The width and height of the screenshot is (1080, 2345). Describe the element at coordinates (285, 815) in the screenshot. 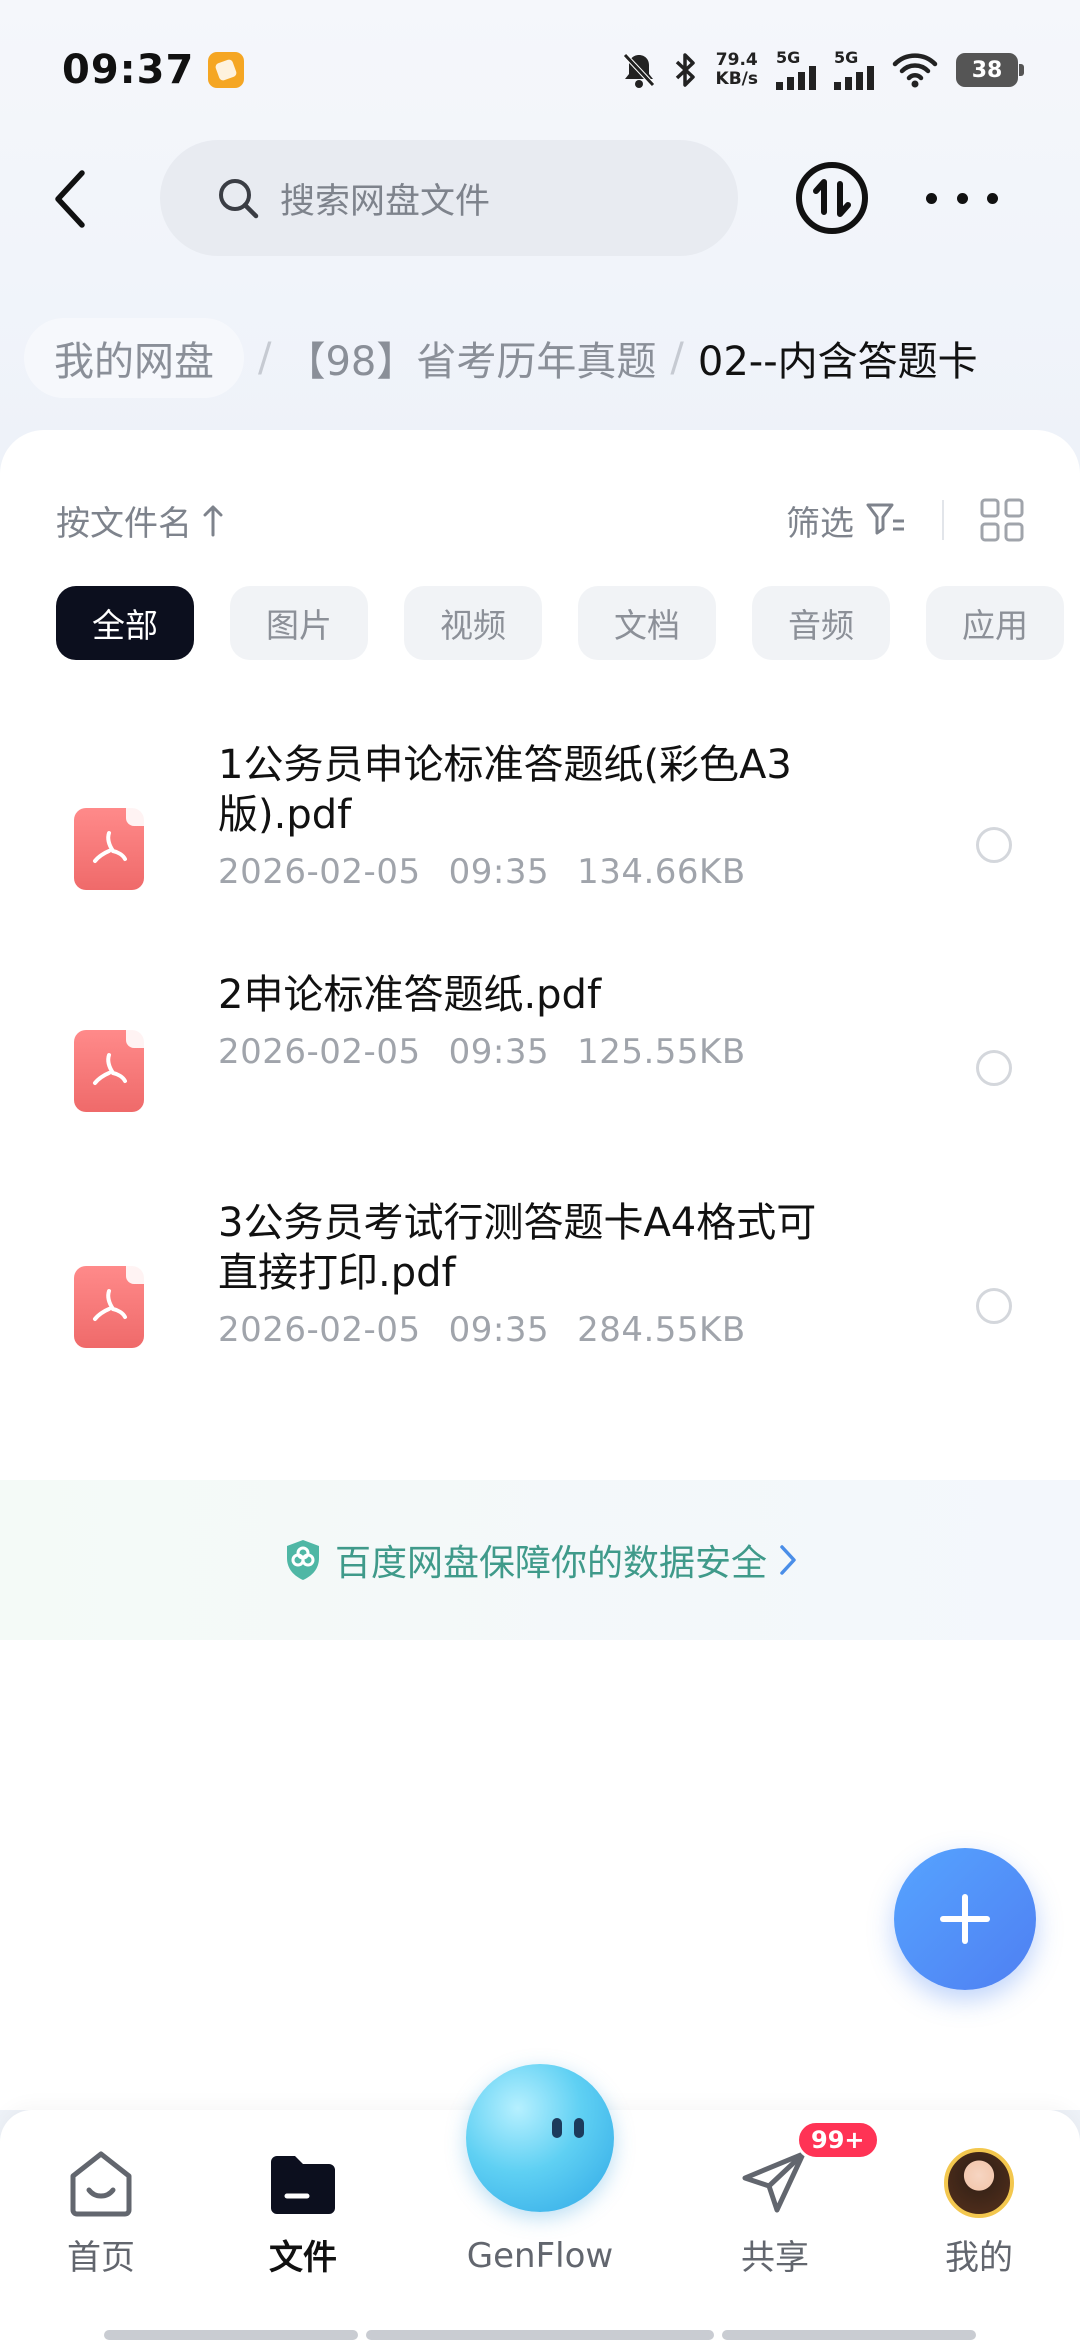

I see `file-name-line: 版).pdf` at that location.